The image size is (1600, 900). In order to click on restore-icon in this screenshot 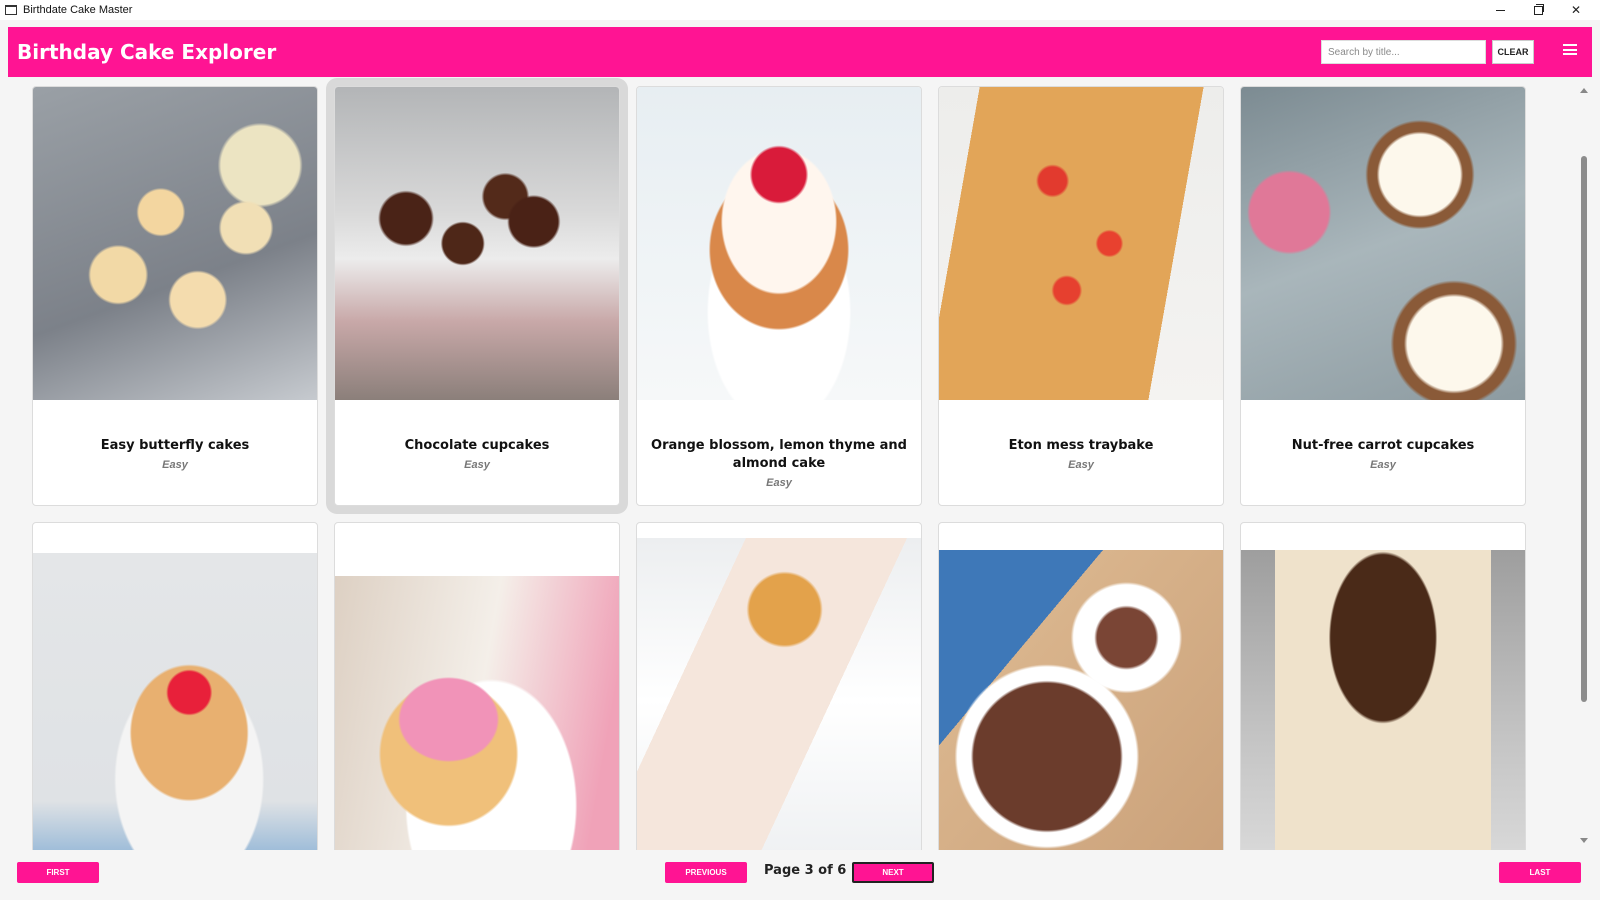, I will do `click(1538, 9)`.